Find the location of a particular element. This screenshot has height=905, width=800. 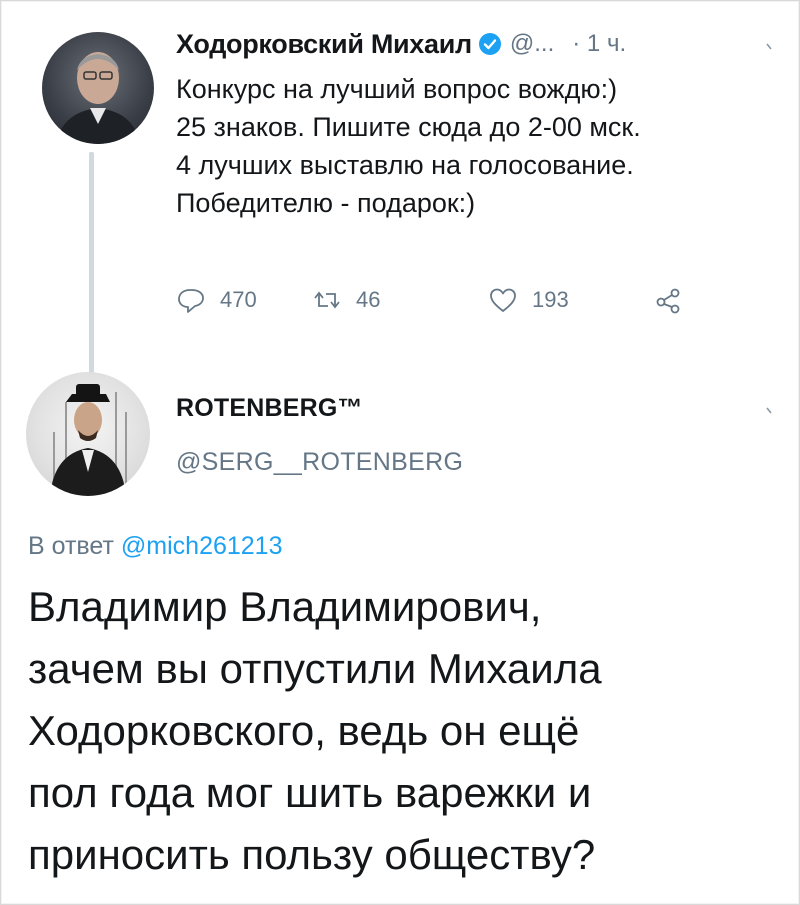

tweet-text-line: 25 знаков. Пишите сюда до 2-00 мск. is located at coordinates (408, 127).